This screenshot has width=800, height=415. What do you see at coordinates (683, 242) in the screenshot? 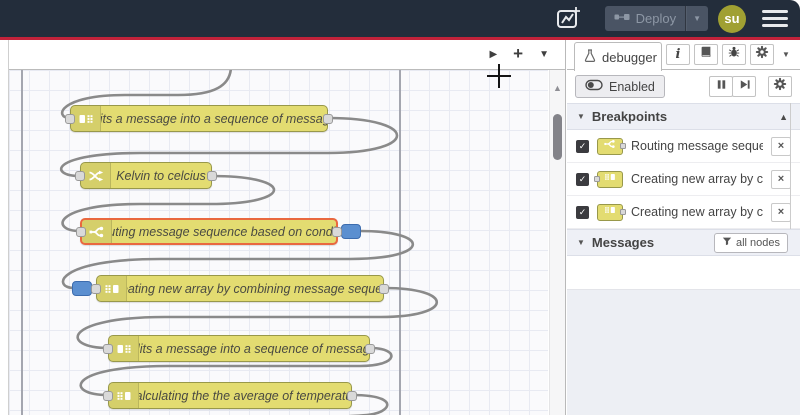
I see `messages-section-header: ▼ Messages all nodes` at bounding box center [683, 242].